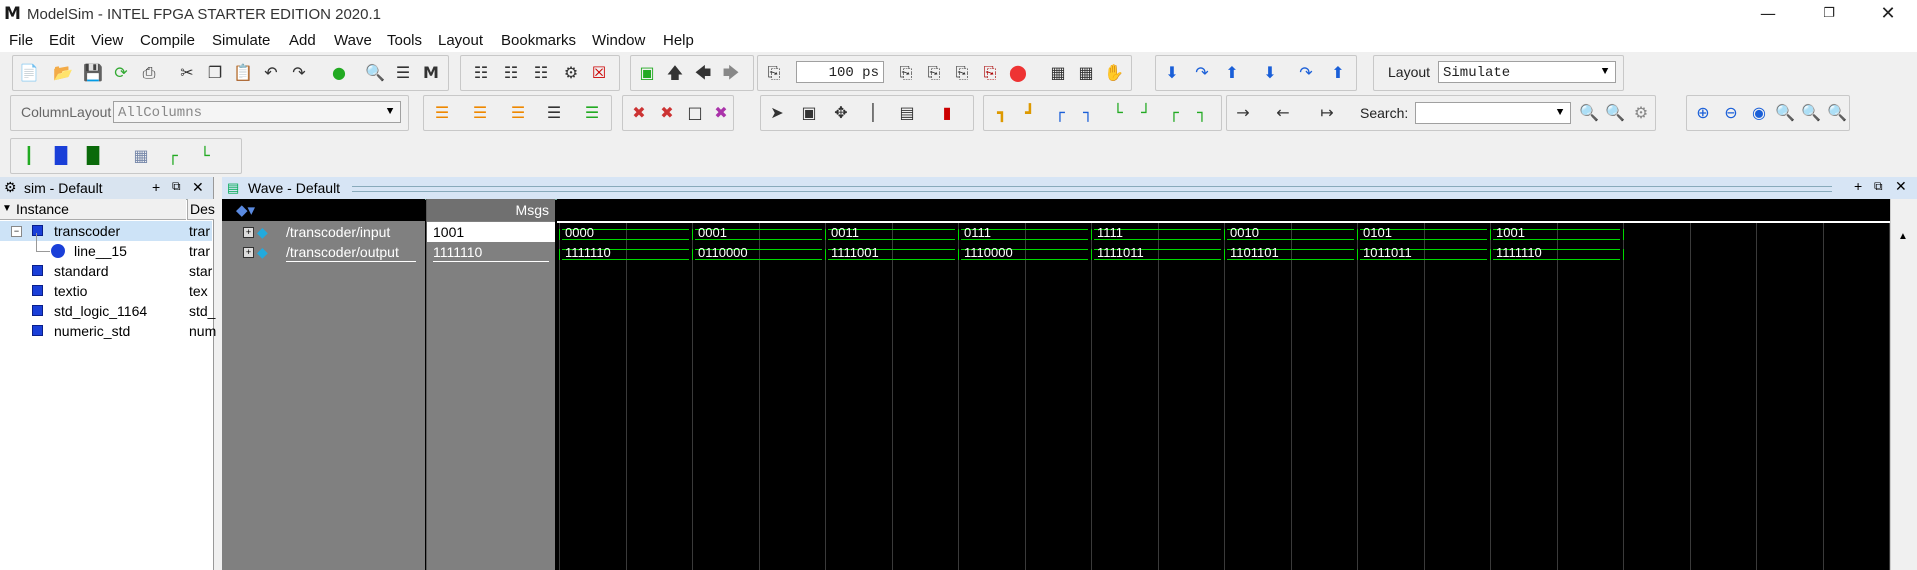  What do you see at coordinates (93, 156) in the screenshot?
I see `wave-event-icon: █` at bounding box center [93, 156].